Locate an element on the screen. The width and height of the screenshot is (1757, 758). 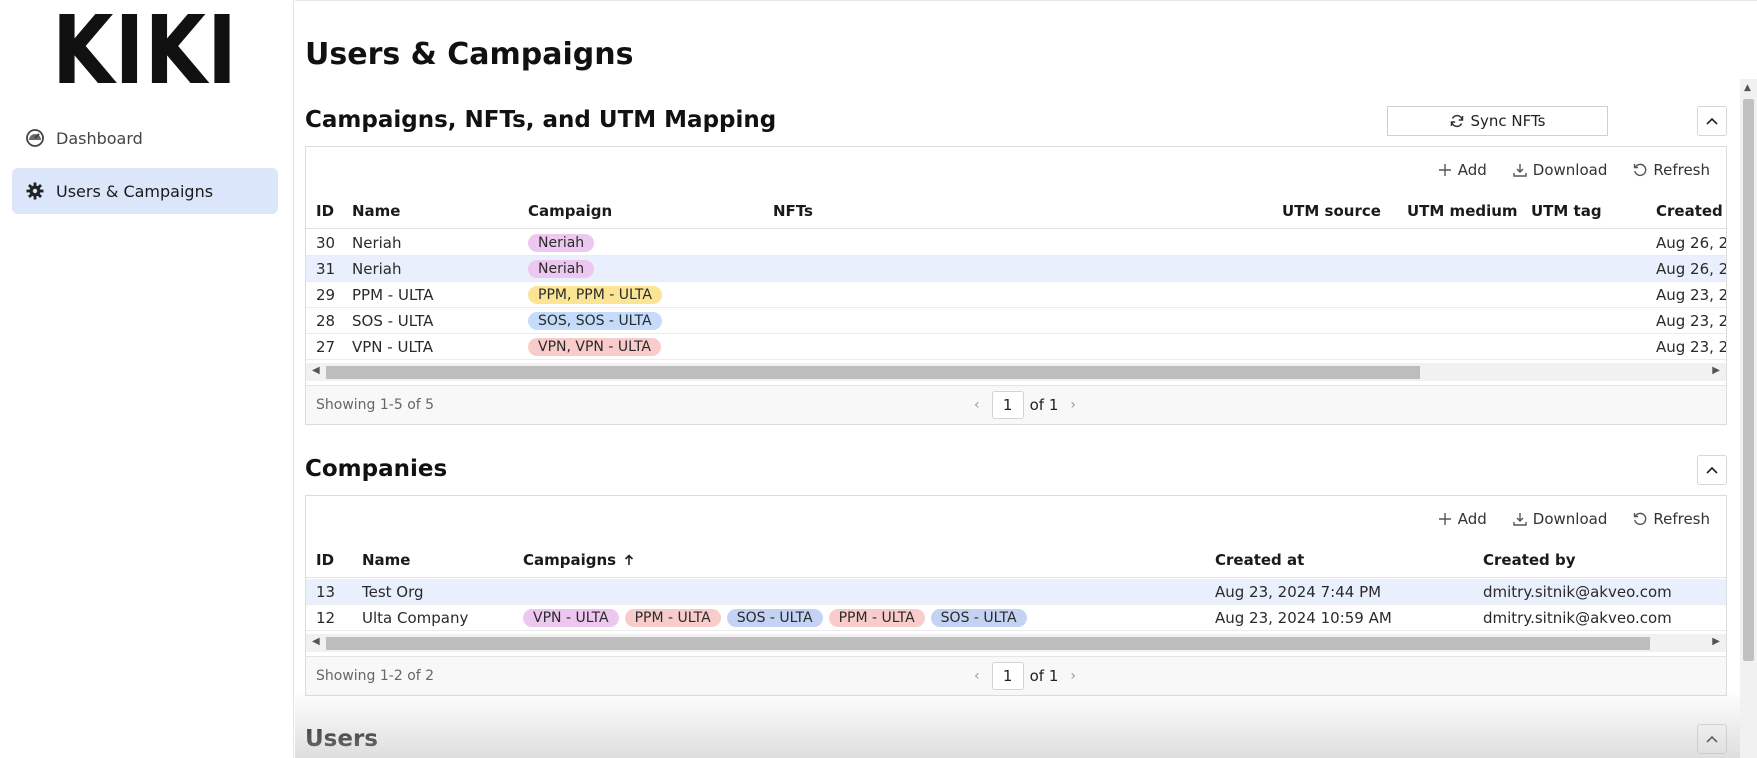
campaign-tag: PPM, PPM - ULTA is located at coordinates (595, 295).